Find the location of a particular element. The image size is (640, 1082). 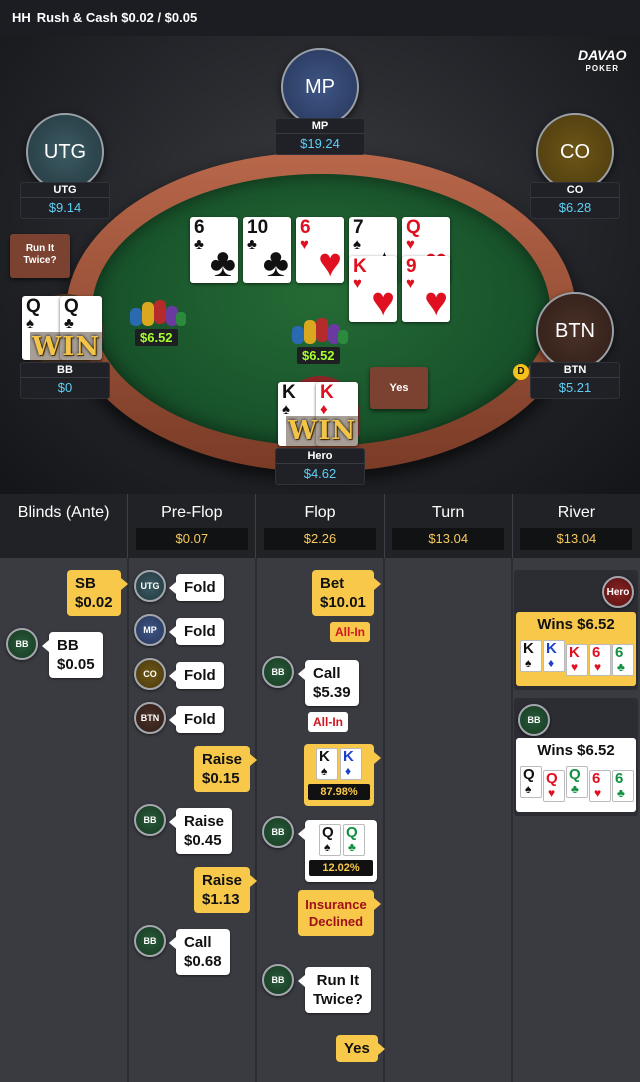

street-label: River is located at coordinates (576, 512).